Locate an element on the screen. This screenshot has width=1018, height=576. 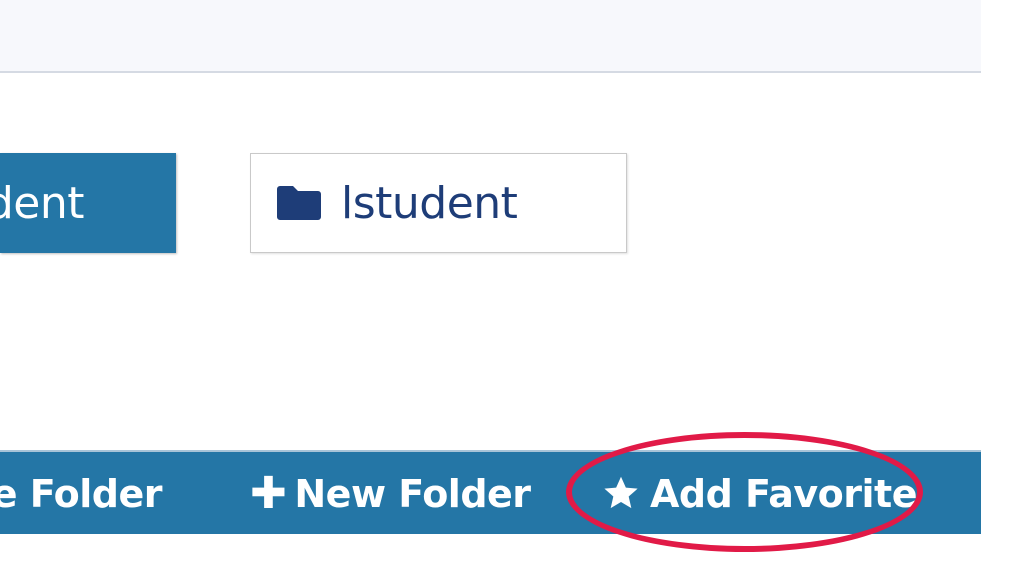
folder-tile-selected: dent is located at coordinates (88, 203).